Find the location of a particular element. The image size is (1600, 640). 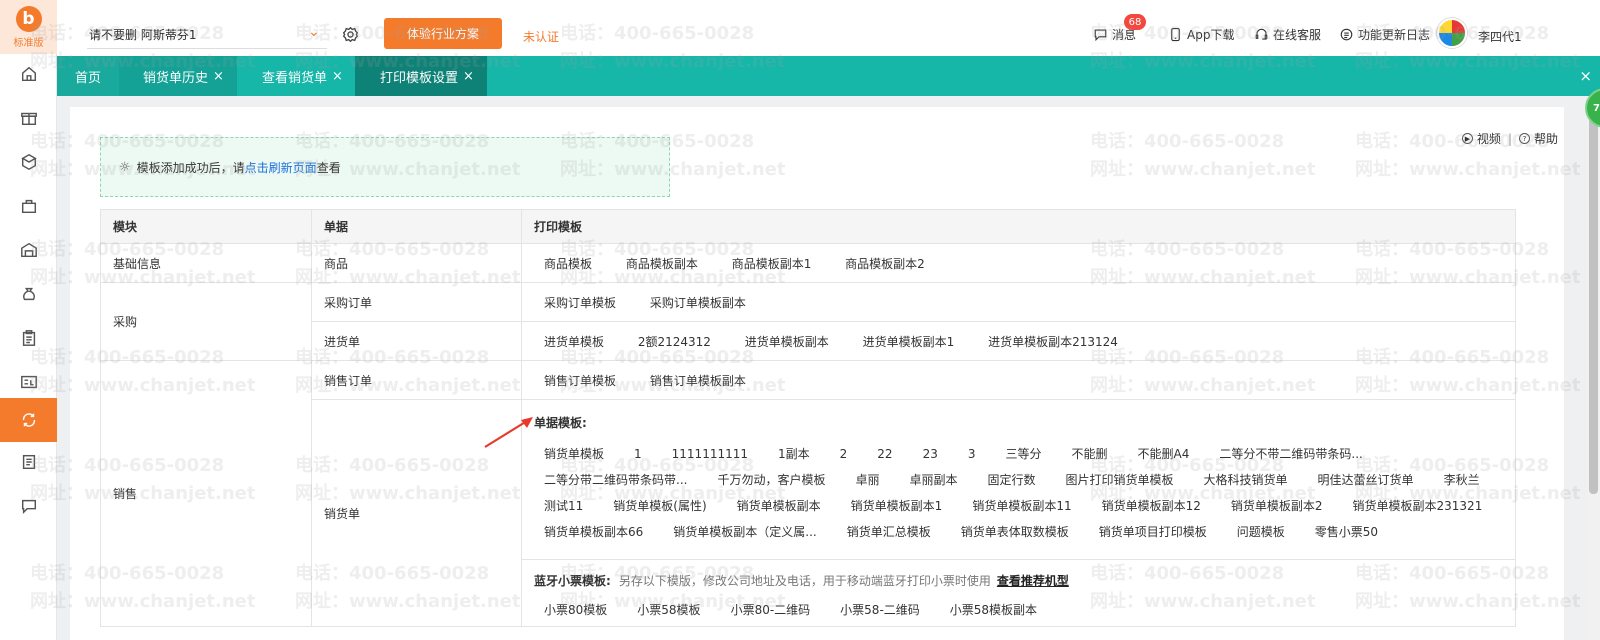

template-link: 1 is located at coordinates (638, 454).